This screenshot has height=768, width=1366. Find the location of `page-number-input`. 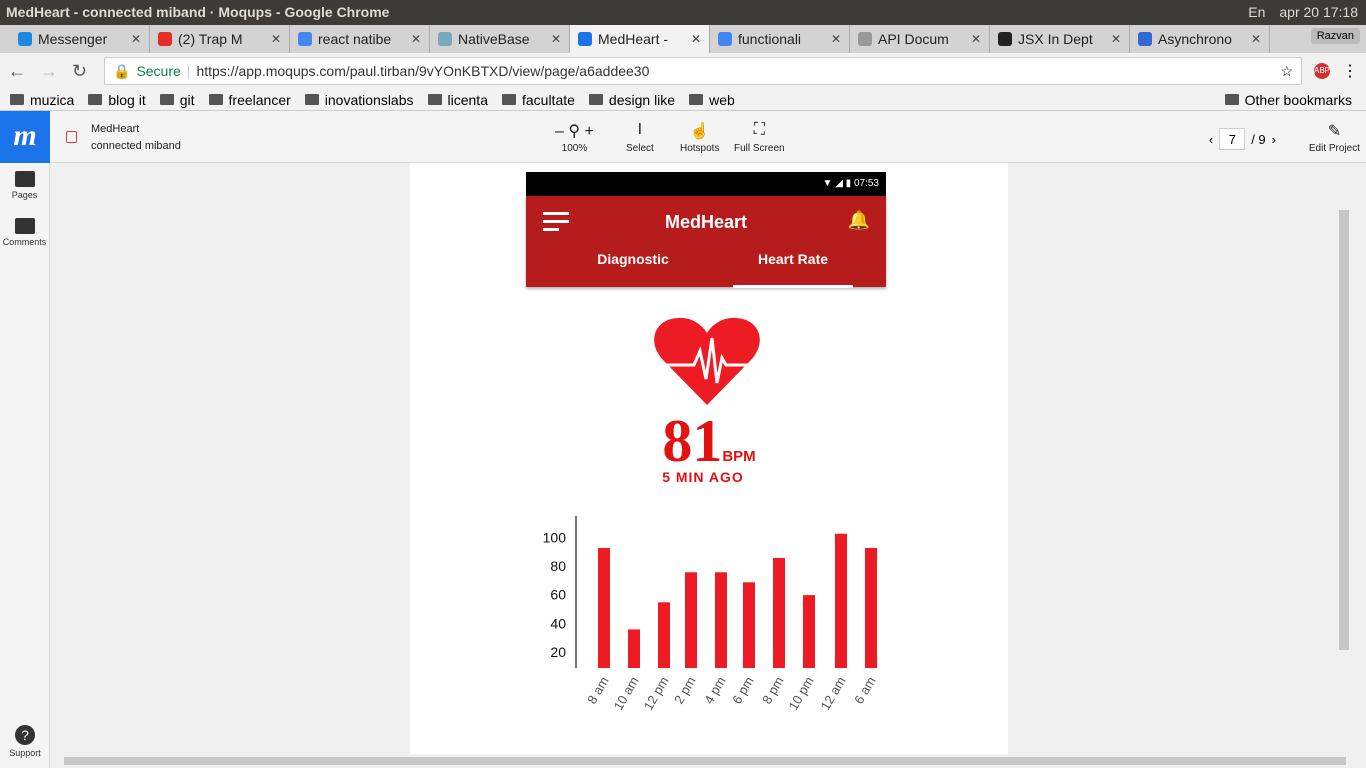

page-number-input is located at coordinates (1232, 139).